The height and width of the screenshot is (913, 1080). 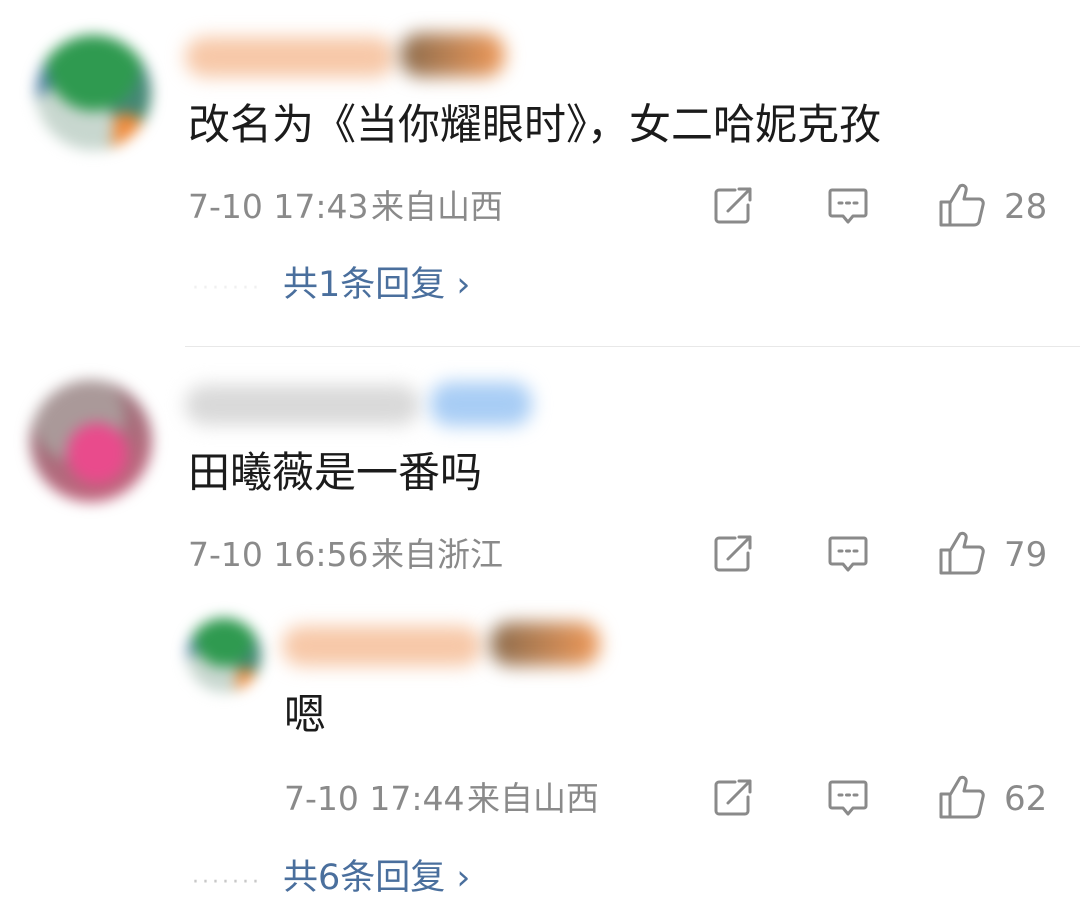 What do you see at coordinates (437, 554) in the screenshot?
I see `comment-location: 来自浙江` at bounding box center [437, 554].